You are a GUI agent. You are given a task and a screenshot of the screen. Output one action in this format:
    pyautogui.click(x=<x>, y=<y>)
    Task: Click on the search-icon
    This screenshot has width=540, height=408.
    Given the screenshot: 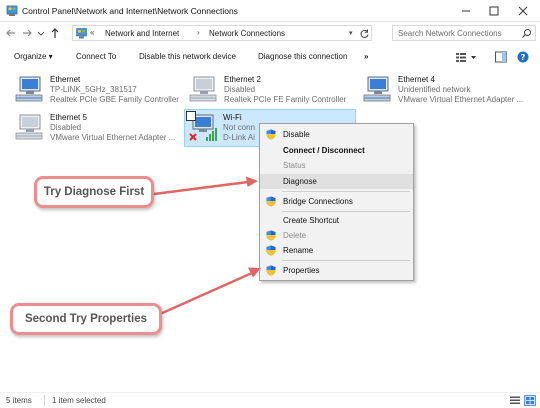 What is the action you would take?
    pyautogui.click(x=526, y=33)
    